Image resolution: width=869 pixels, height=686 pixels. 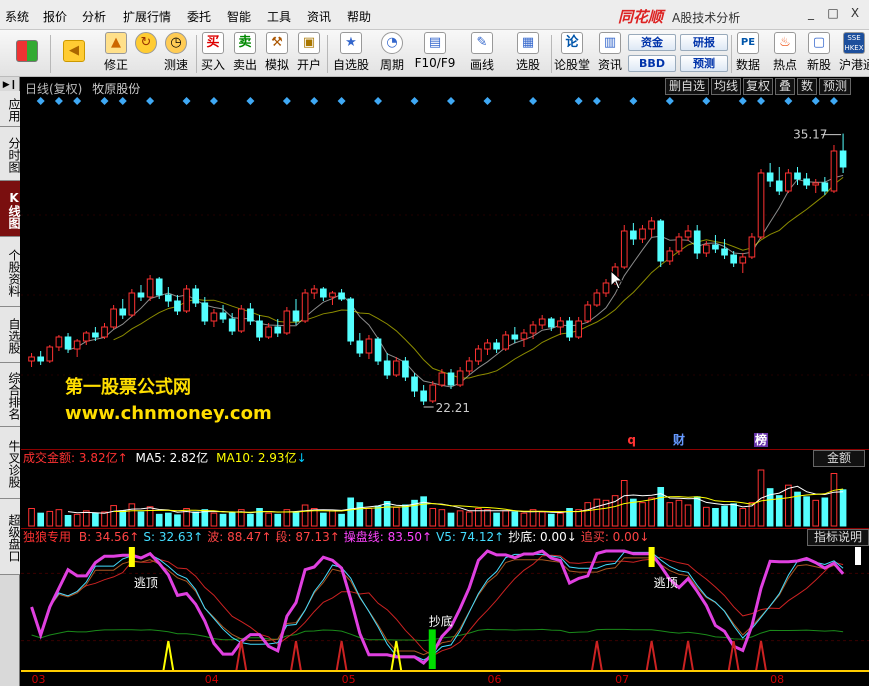 What do you see at coordinates (837, 537) in the screenshot?
I see `indicator-help-tab: 指标说明` at bounding box center [837, 537].